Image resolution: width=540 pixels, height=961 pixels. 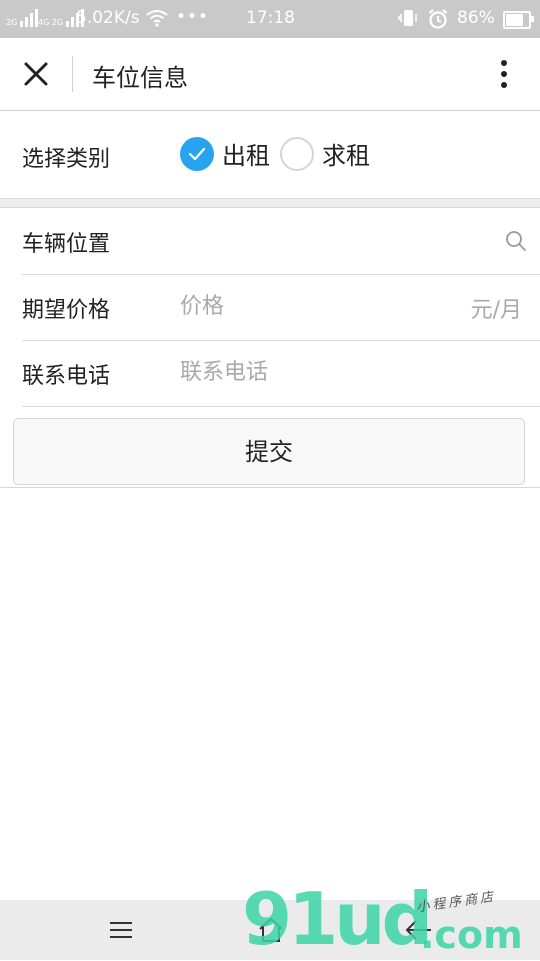 What do you see at coordinates (270, 74) in the screenshot?
I see `navigation-bar: 车位信息` at bounding box center [270, 74].